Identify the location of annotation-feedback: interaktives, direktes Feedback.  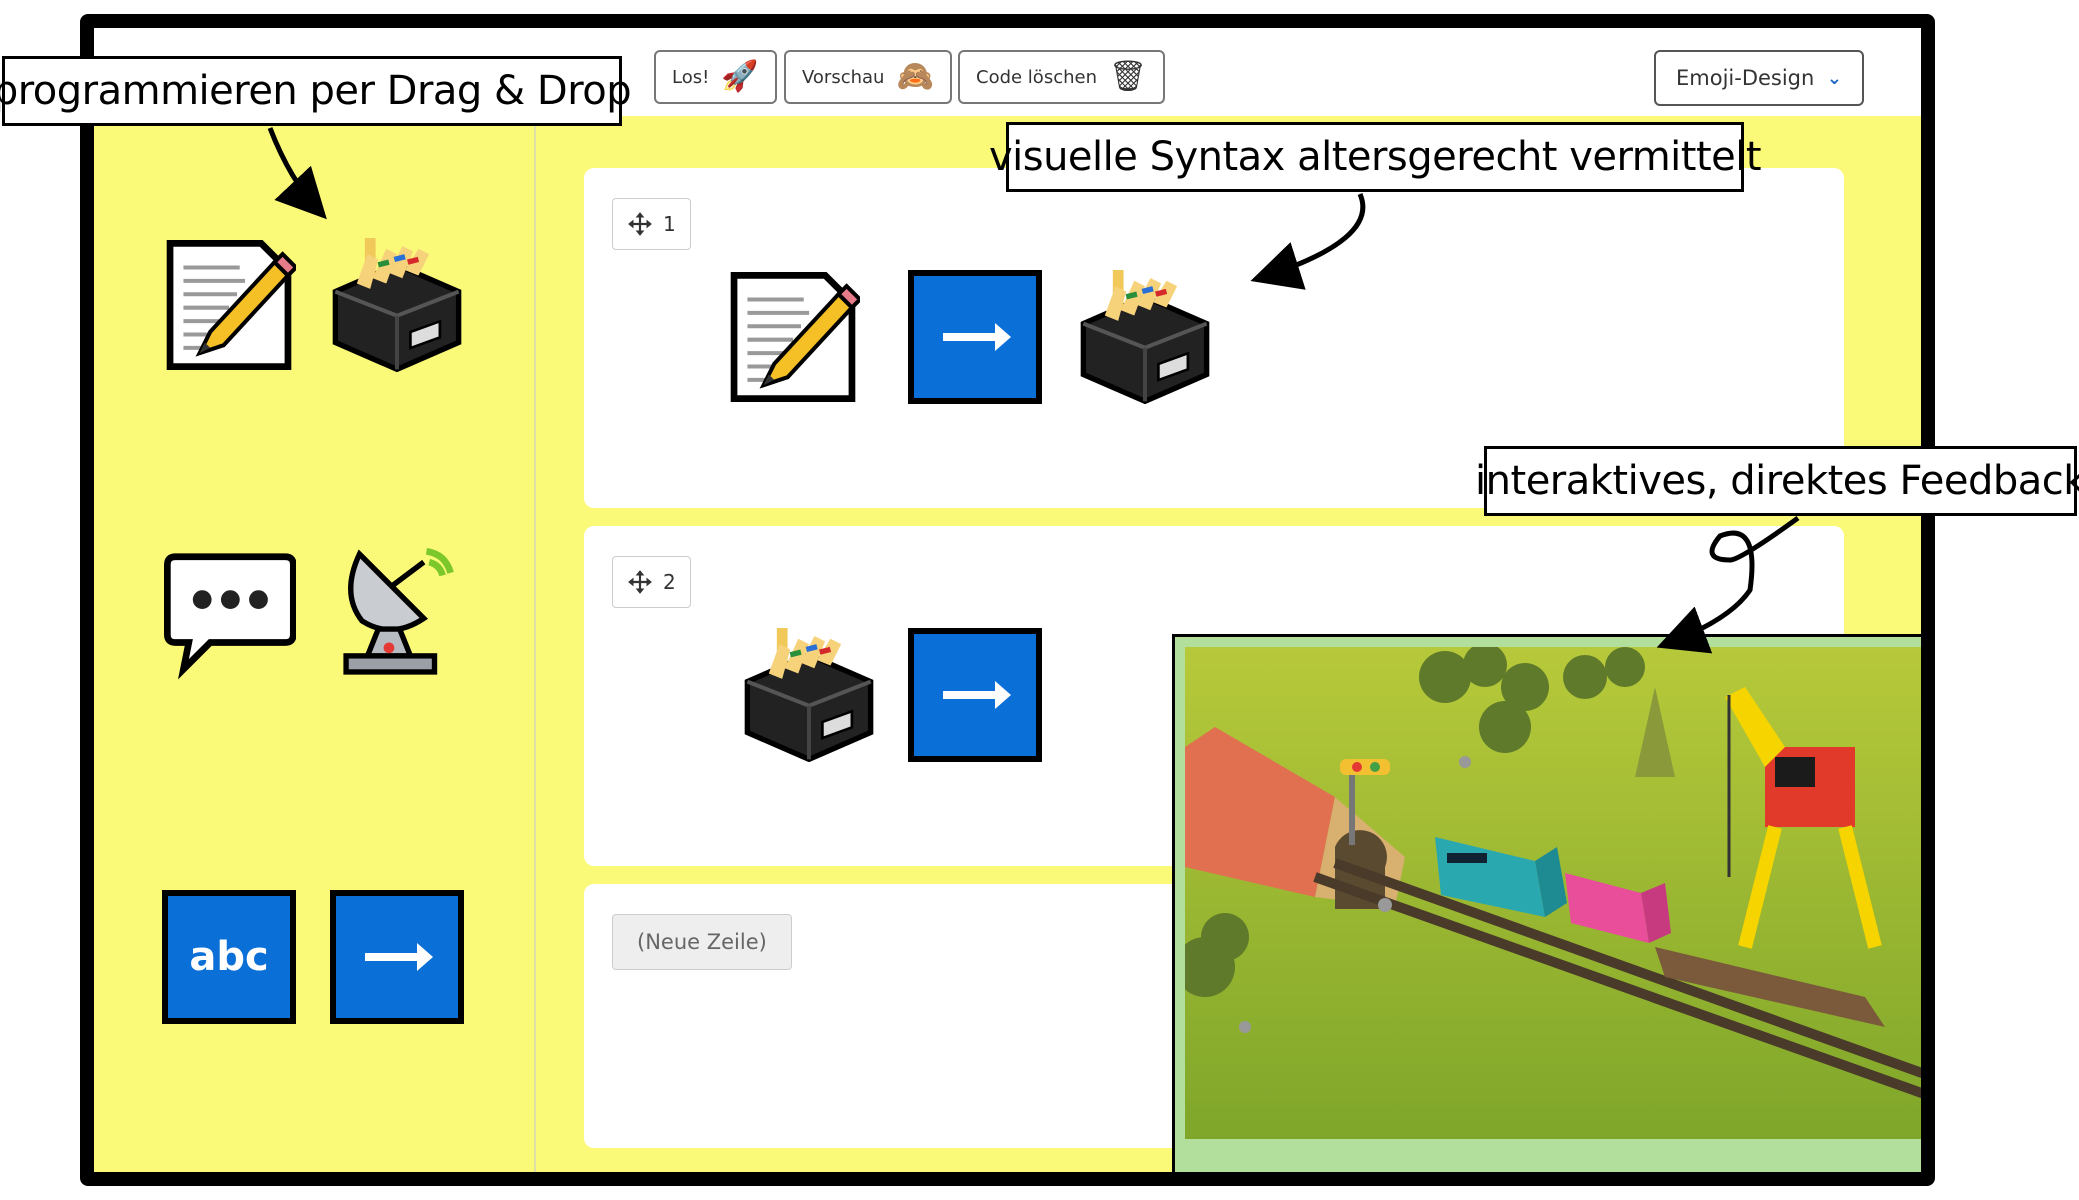
(1777, 481).